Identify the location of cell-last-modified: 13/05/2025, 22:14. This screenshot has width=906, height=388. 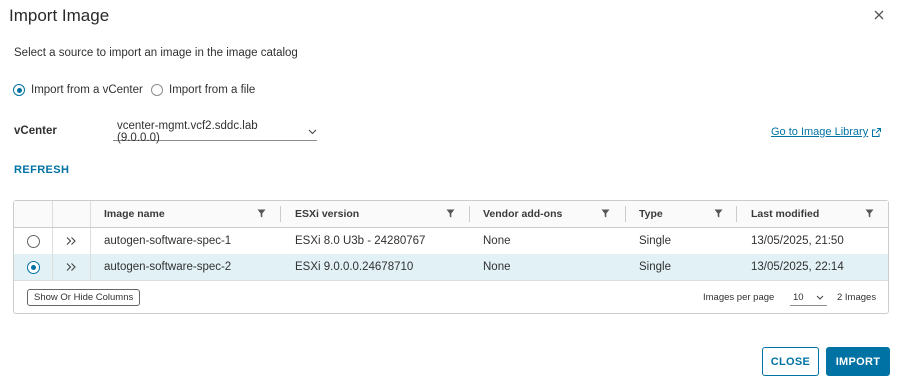
(797, 267).